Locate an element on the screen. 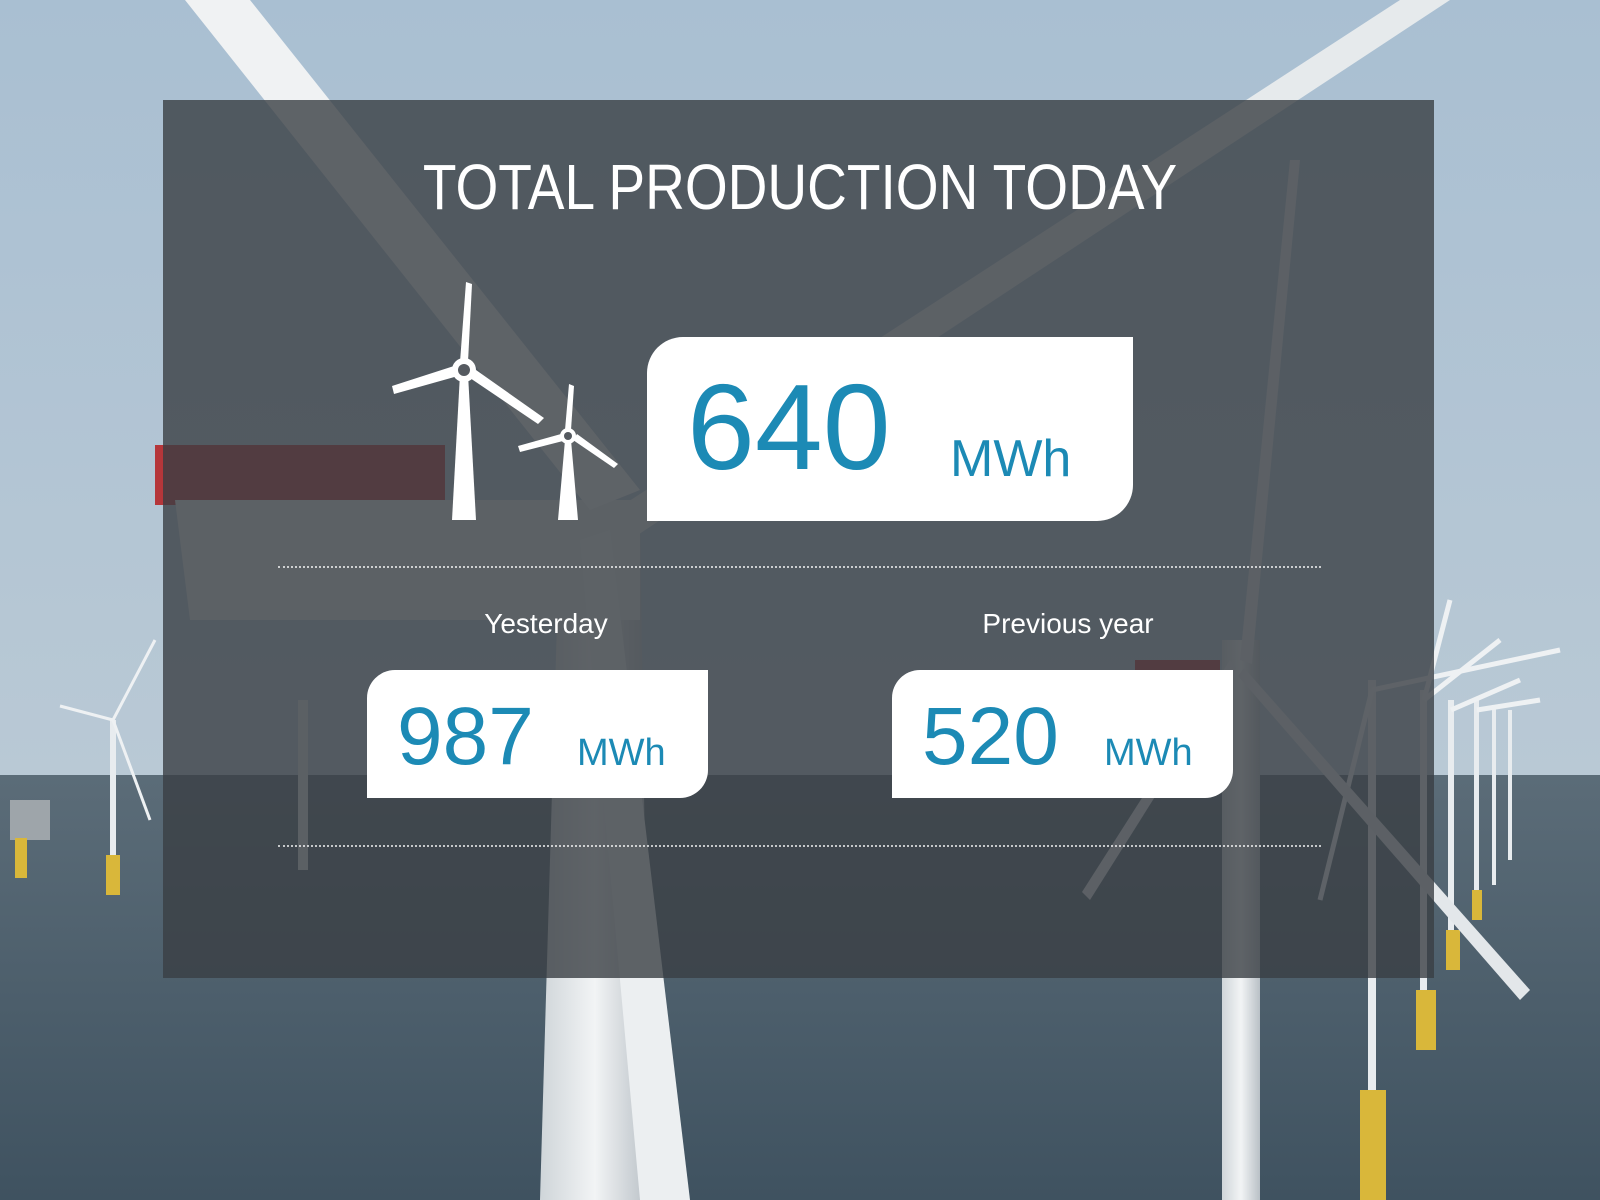  today-production-badge: 640 MWh is located at coordinates (890, 429).